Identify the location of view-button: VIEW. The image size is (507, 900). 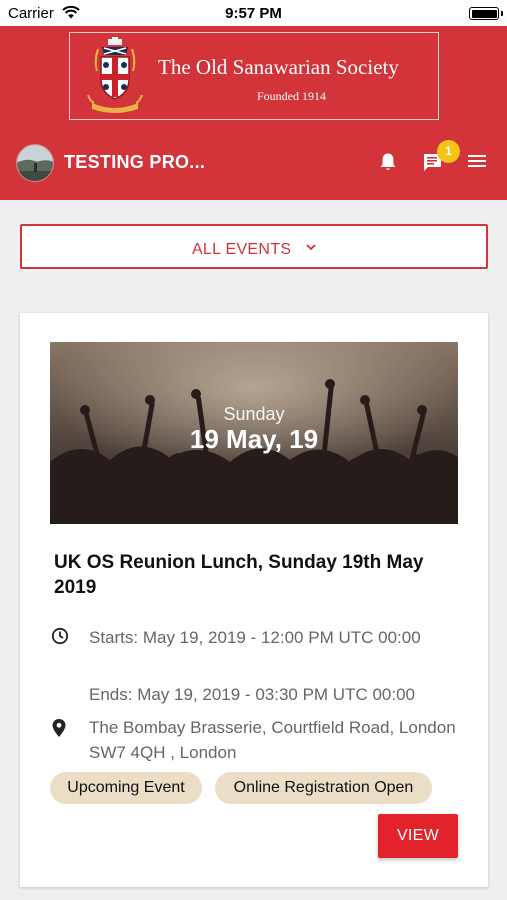
(418, 836).